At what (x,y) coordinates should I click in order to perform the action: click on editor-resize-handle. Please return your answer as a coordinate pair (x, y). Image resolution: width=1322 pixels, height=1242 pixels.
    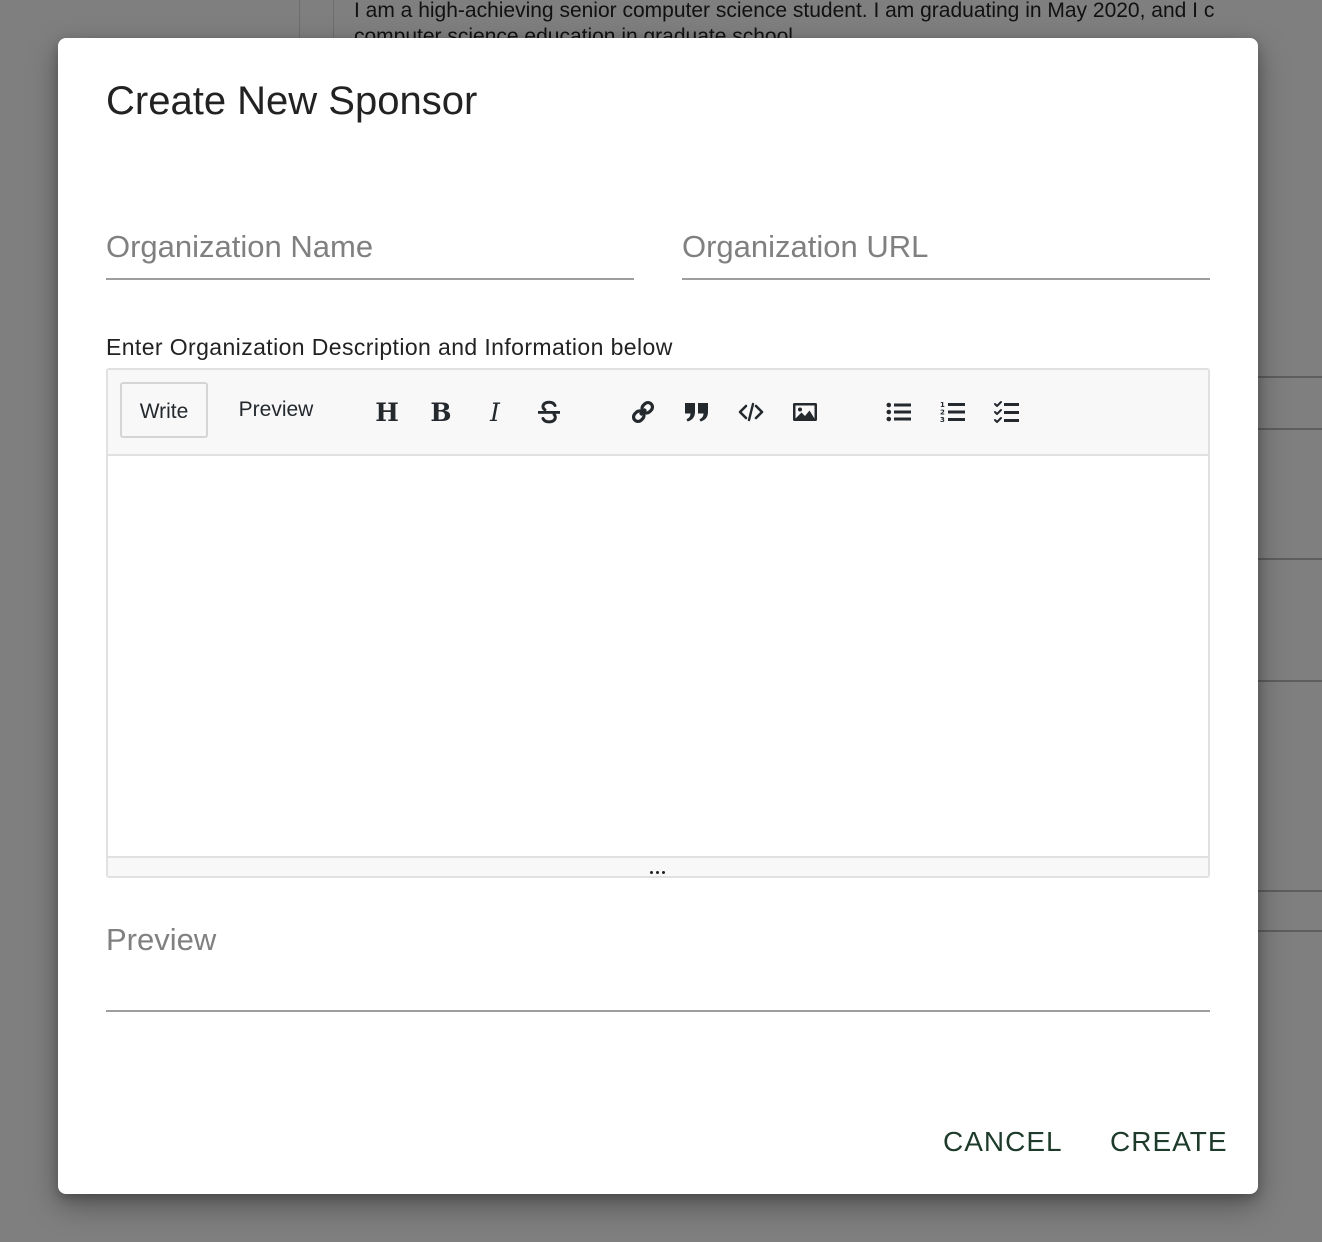
    Looking at the image, I should click on (658, 866).